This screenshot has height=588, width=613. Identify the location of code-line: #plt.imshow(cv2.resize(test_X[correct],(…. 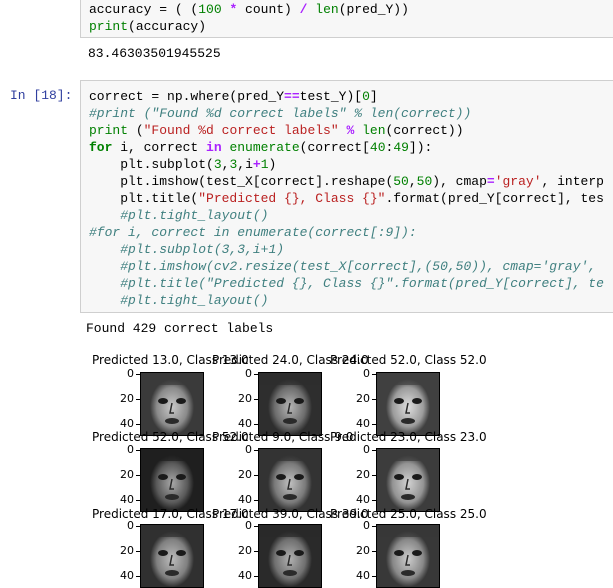
(358, 266).